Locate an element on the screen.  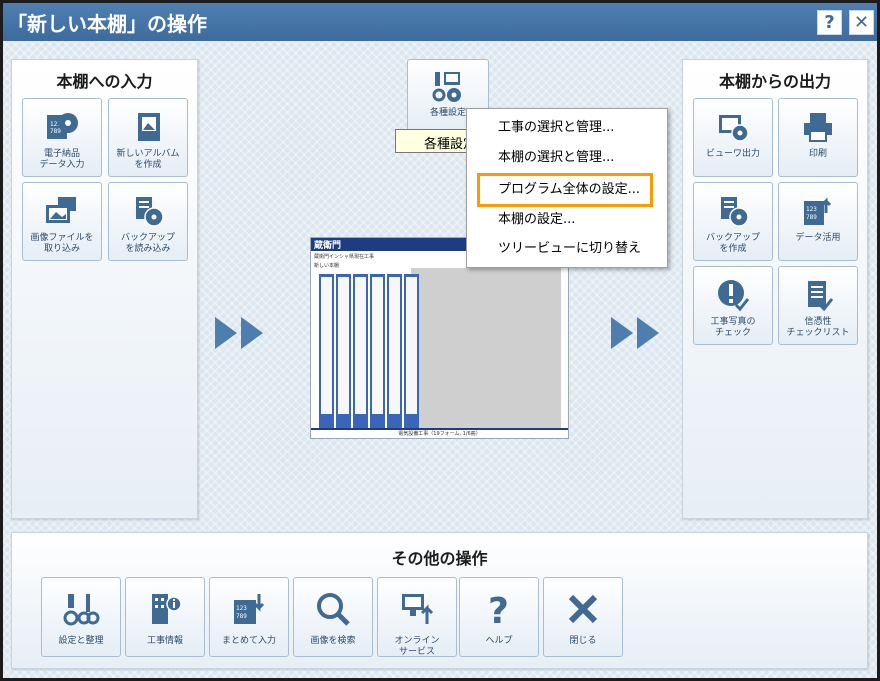
preview-subtitle: 新しい本棚 is located at coordinates (327, 266).